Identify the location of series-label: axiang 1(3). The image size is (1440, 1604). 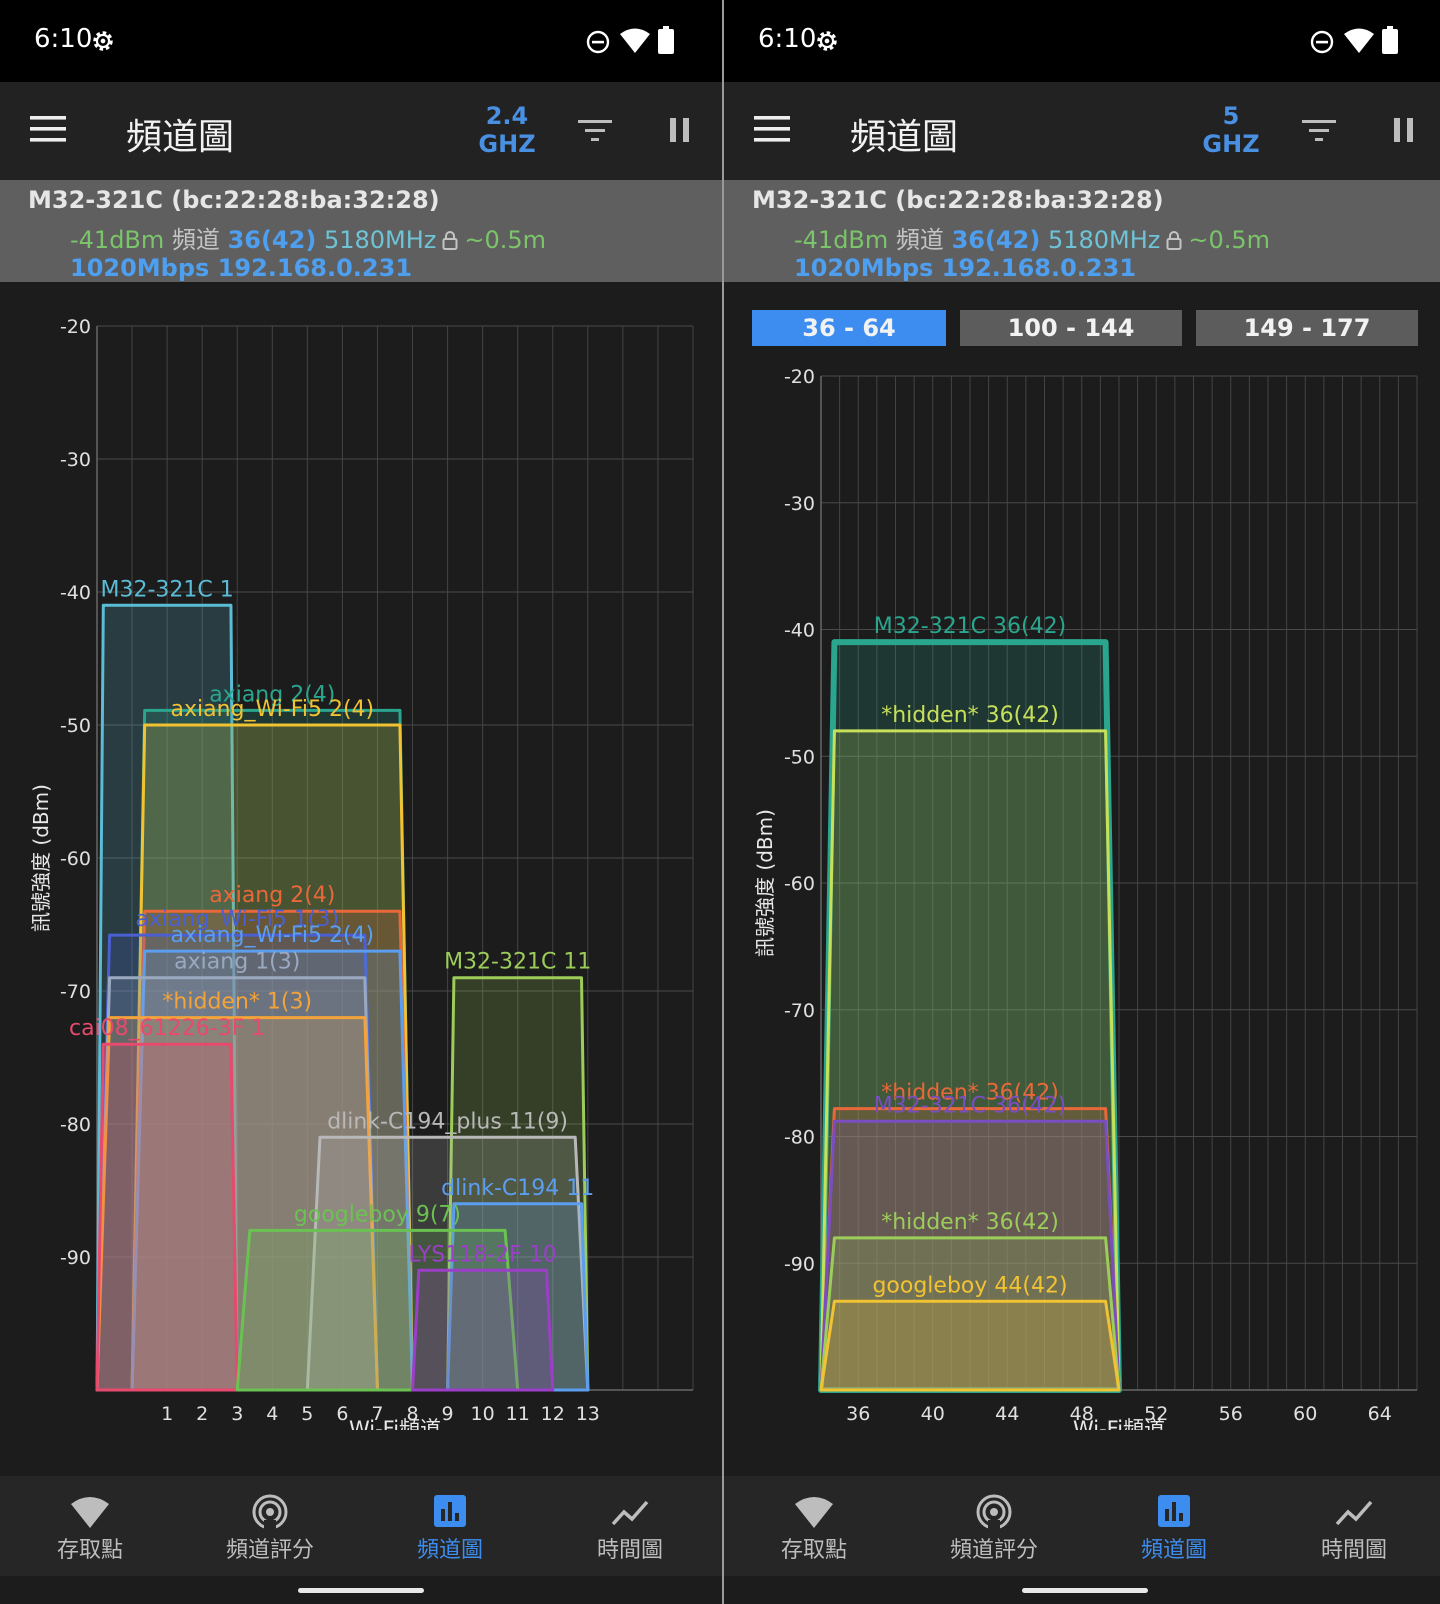
(237, 962).